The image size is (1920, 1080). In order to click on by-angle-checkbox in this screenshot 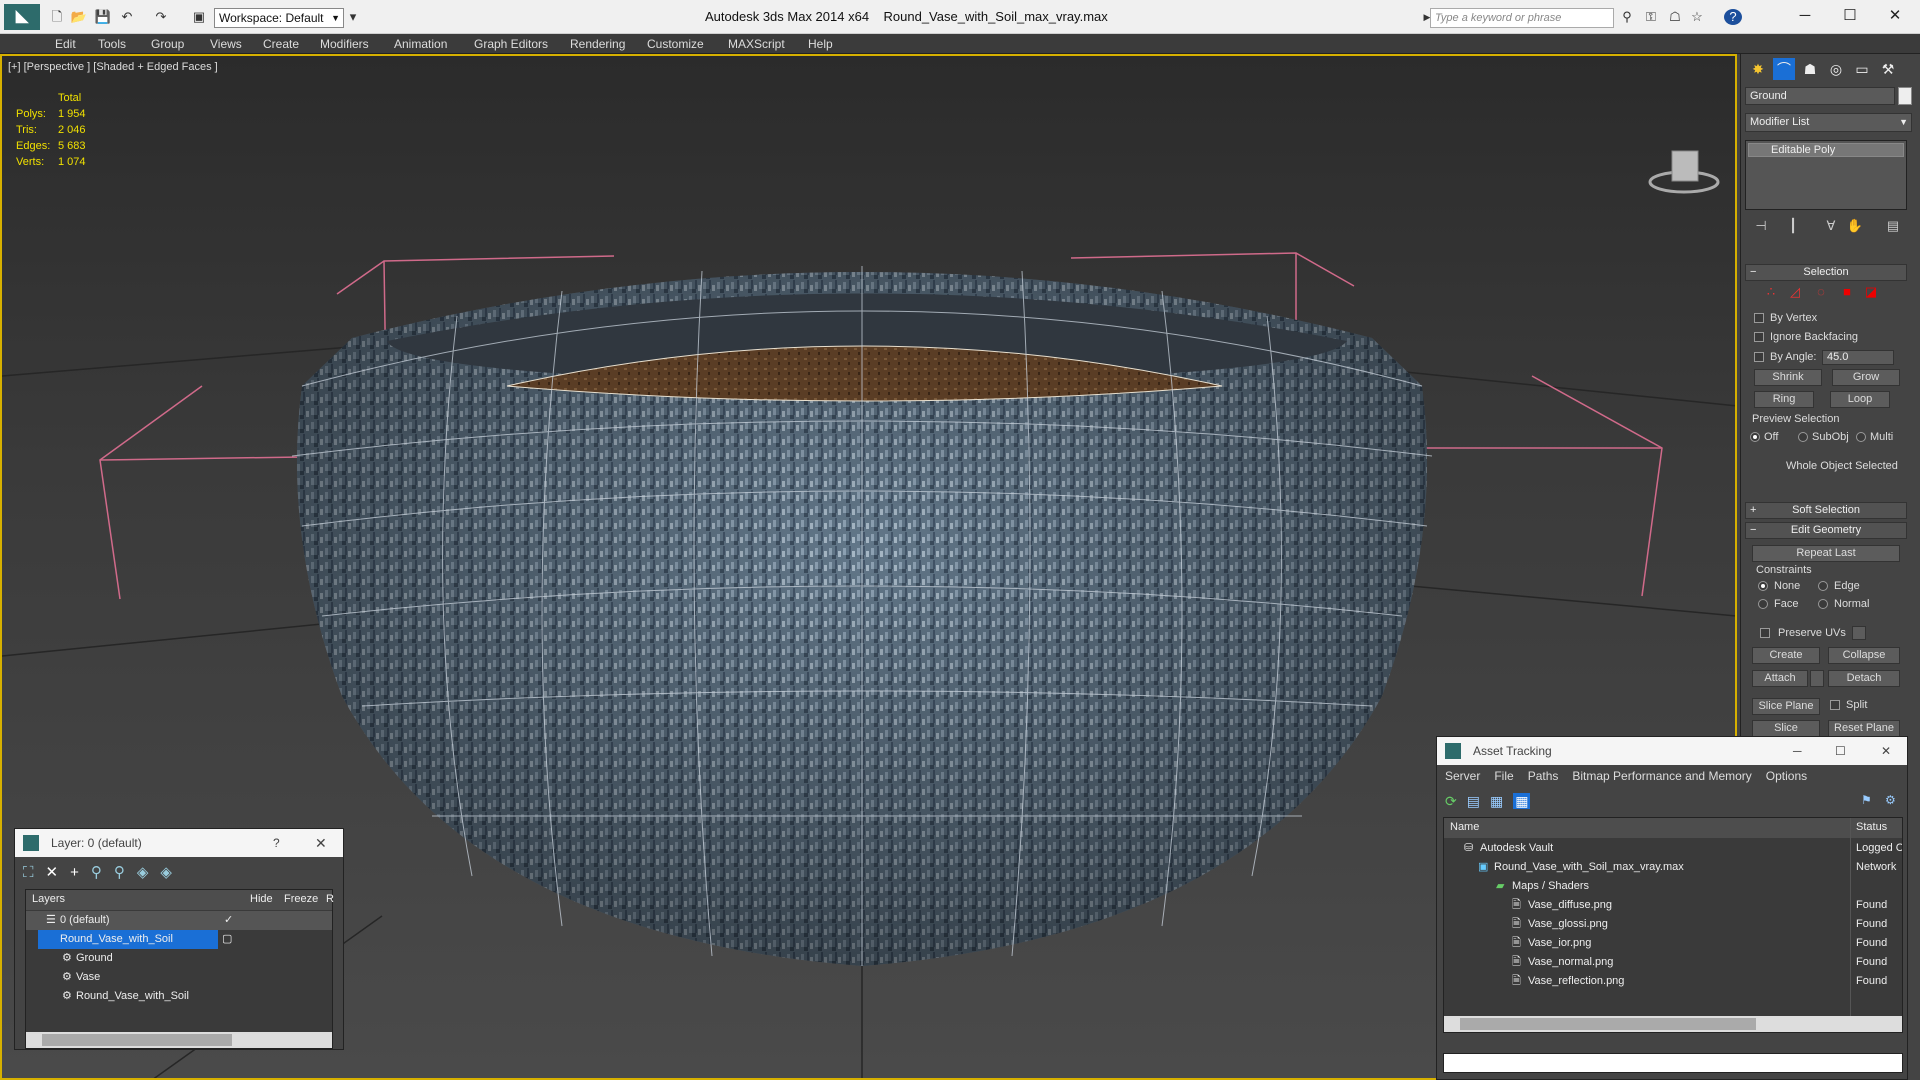, I will do `click(1759, 357)`.